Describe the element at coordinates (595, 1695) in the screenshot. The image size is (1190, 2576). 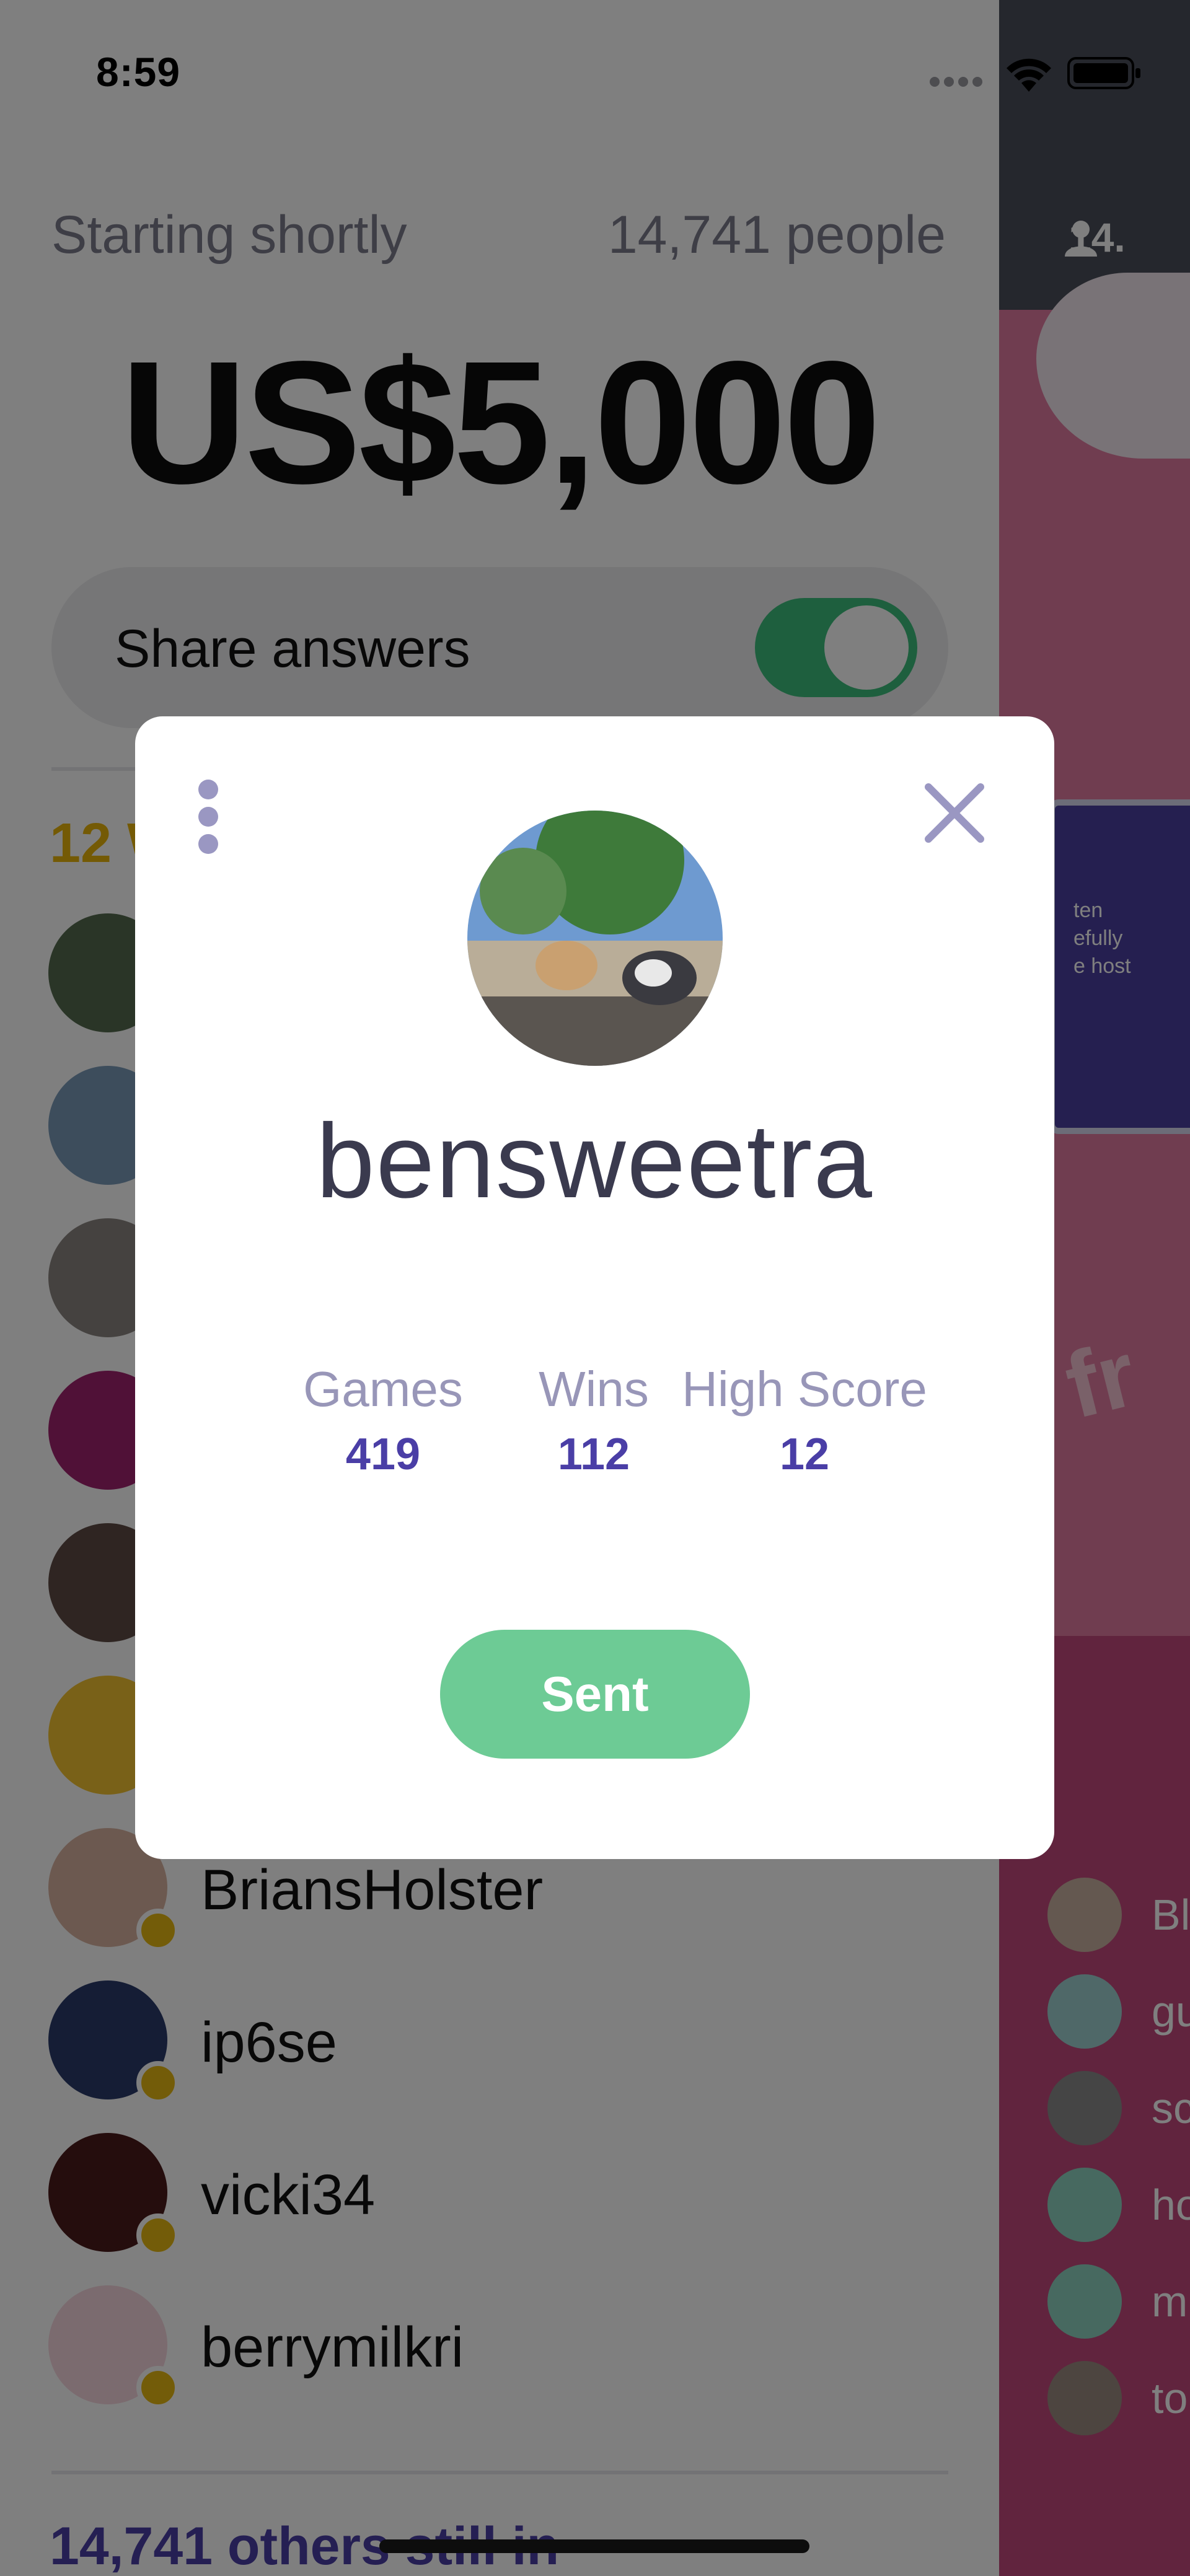
I see `friend-request-sent-button: Sent` at that location.